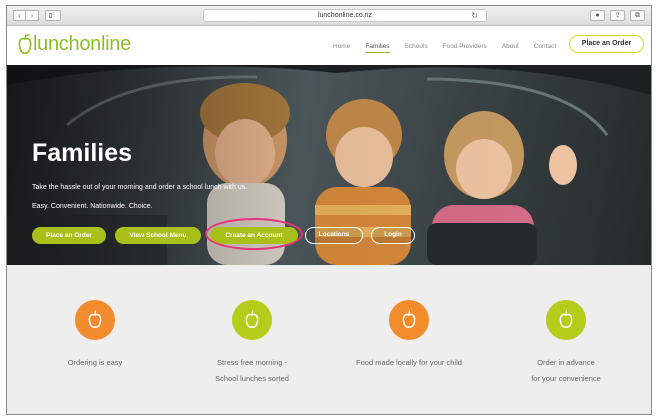 This screenshot has height=418, width=656. What do you see at coordinates (50, 15) in the screenshot?
I see `sidebar-icon` at bounding box center [50, 15].